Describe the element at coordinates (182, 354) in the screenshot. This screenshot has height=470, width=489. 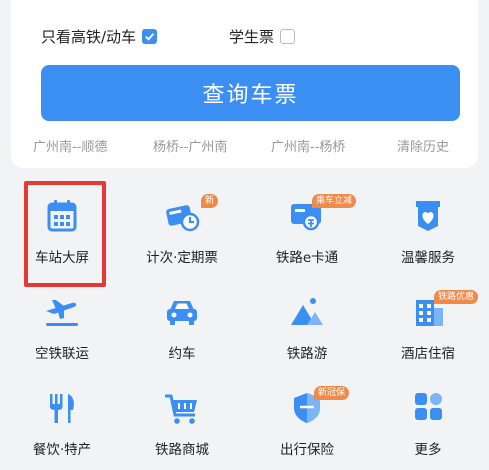
I see `service-label: 约车` at that location.